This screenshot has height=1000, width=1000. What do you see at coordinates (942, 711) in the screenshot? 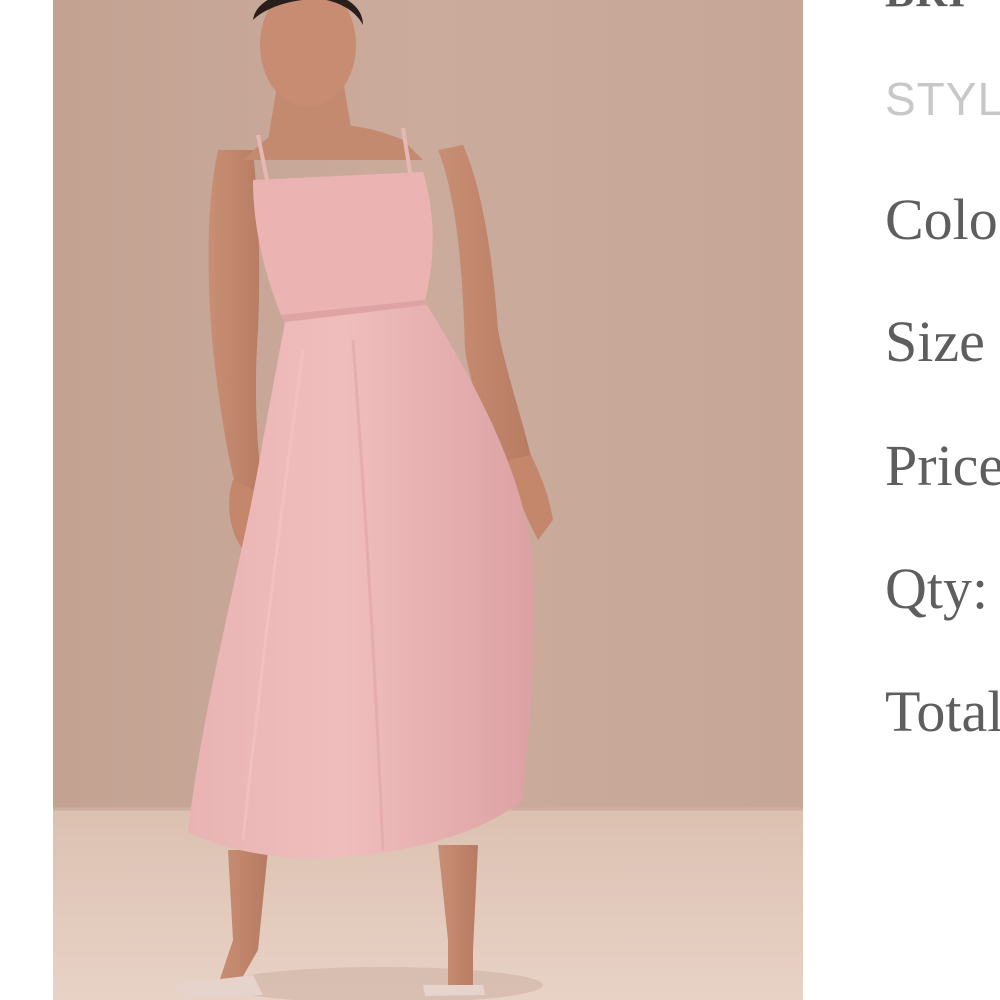
I see `total-label: Total` at bounding box center [942, 711].